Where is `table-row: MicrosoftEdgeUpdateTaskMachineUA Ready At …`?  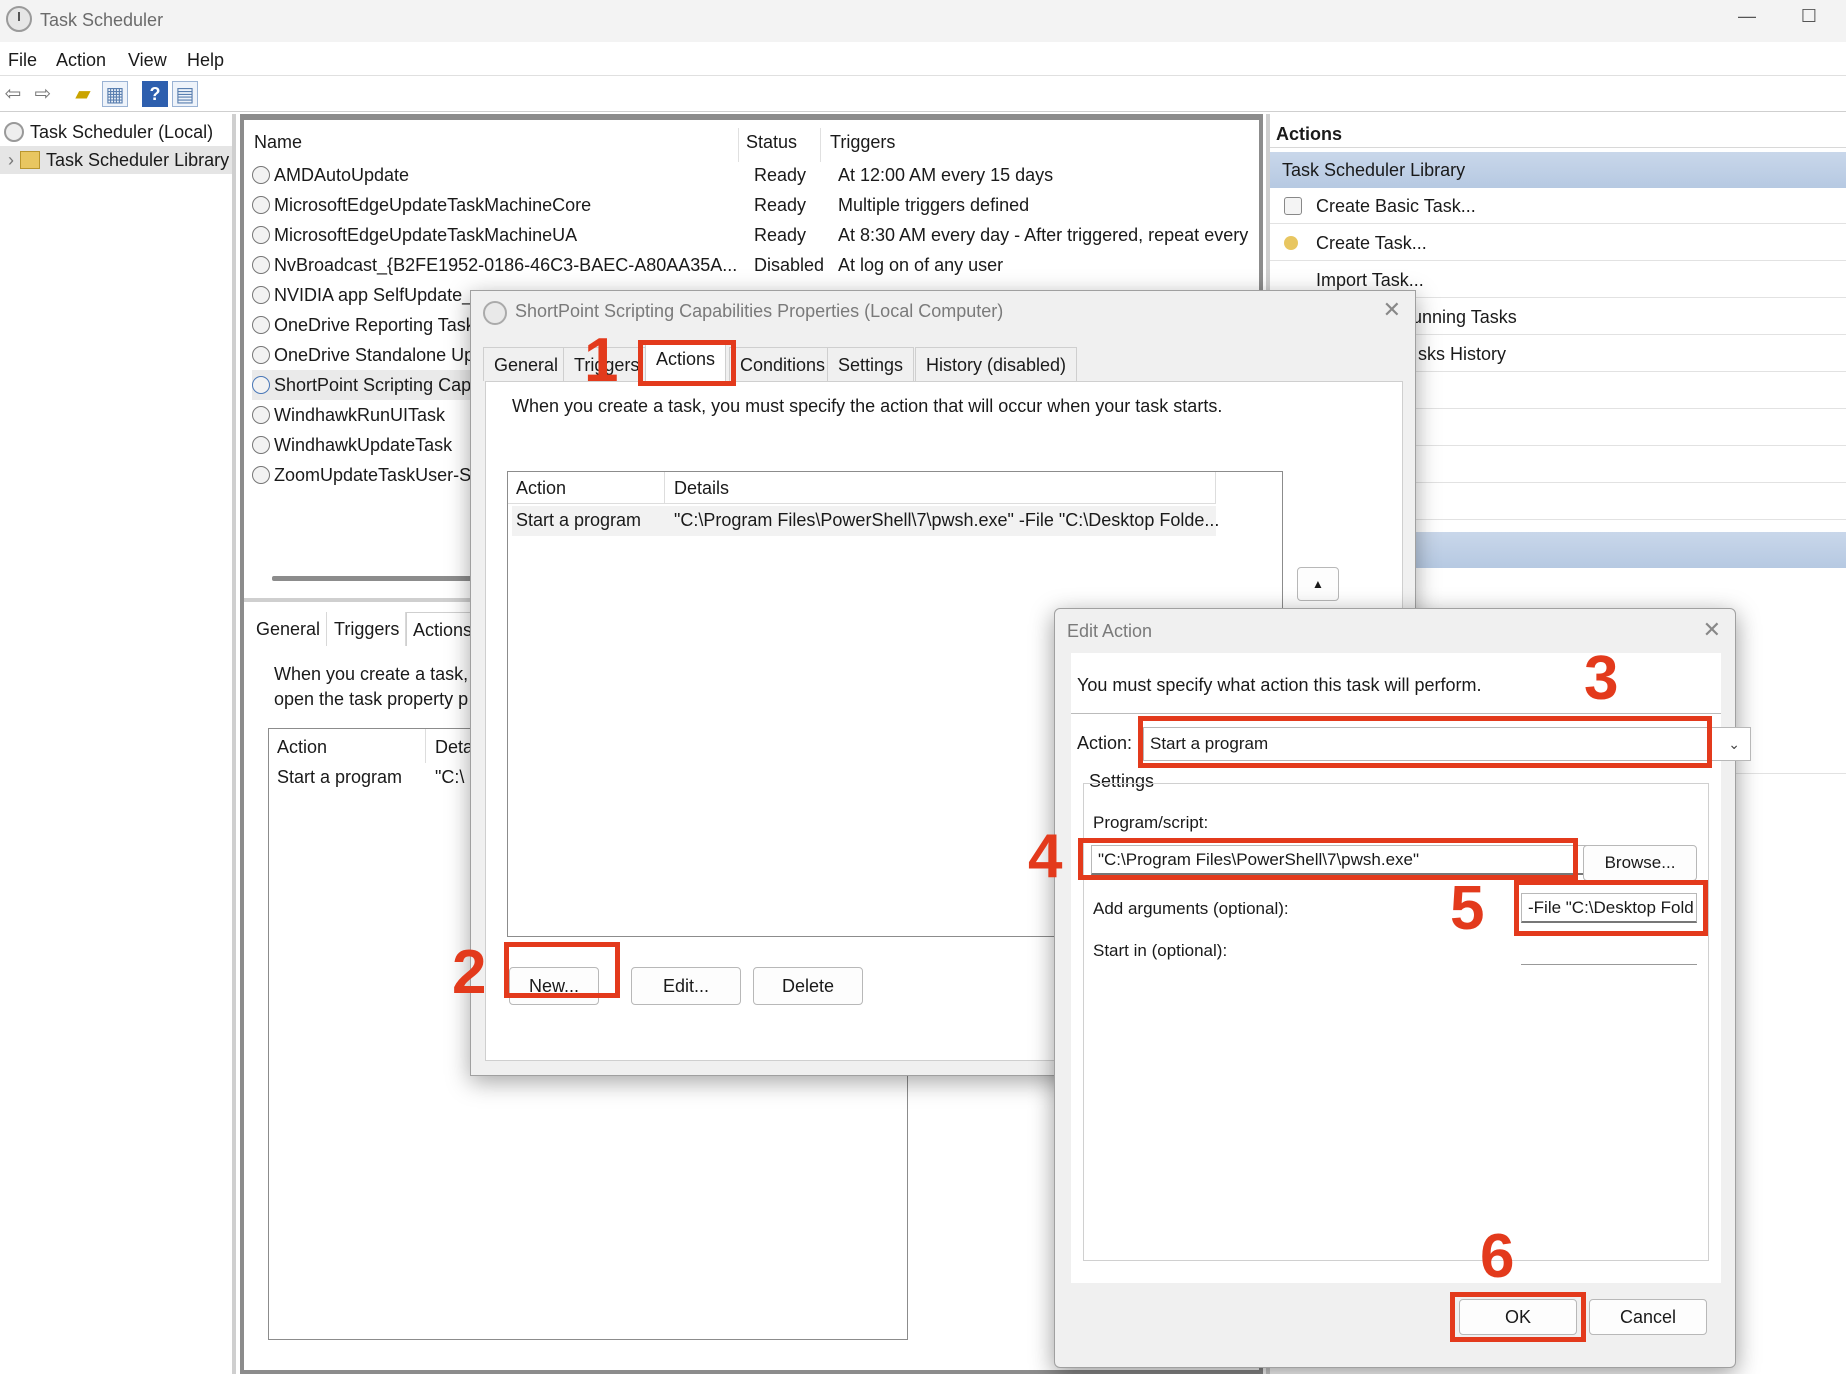
table-row: MicrosoftEdgeUpdateTaskMachineUA Ready At … is located at coordinates (750, 235).